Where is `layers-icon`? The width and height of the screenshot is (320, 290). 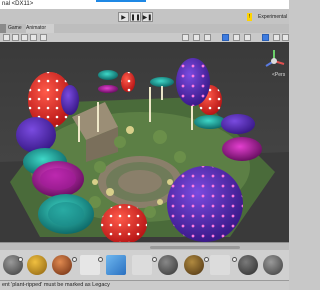
layers-icon is located at coordinates (285, 37).